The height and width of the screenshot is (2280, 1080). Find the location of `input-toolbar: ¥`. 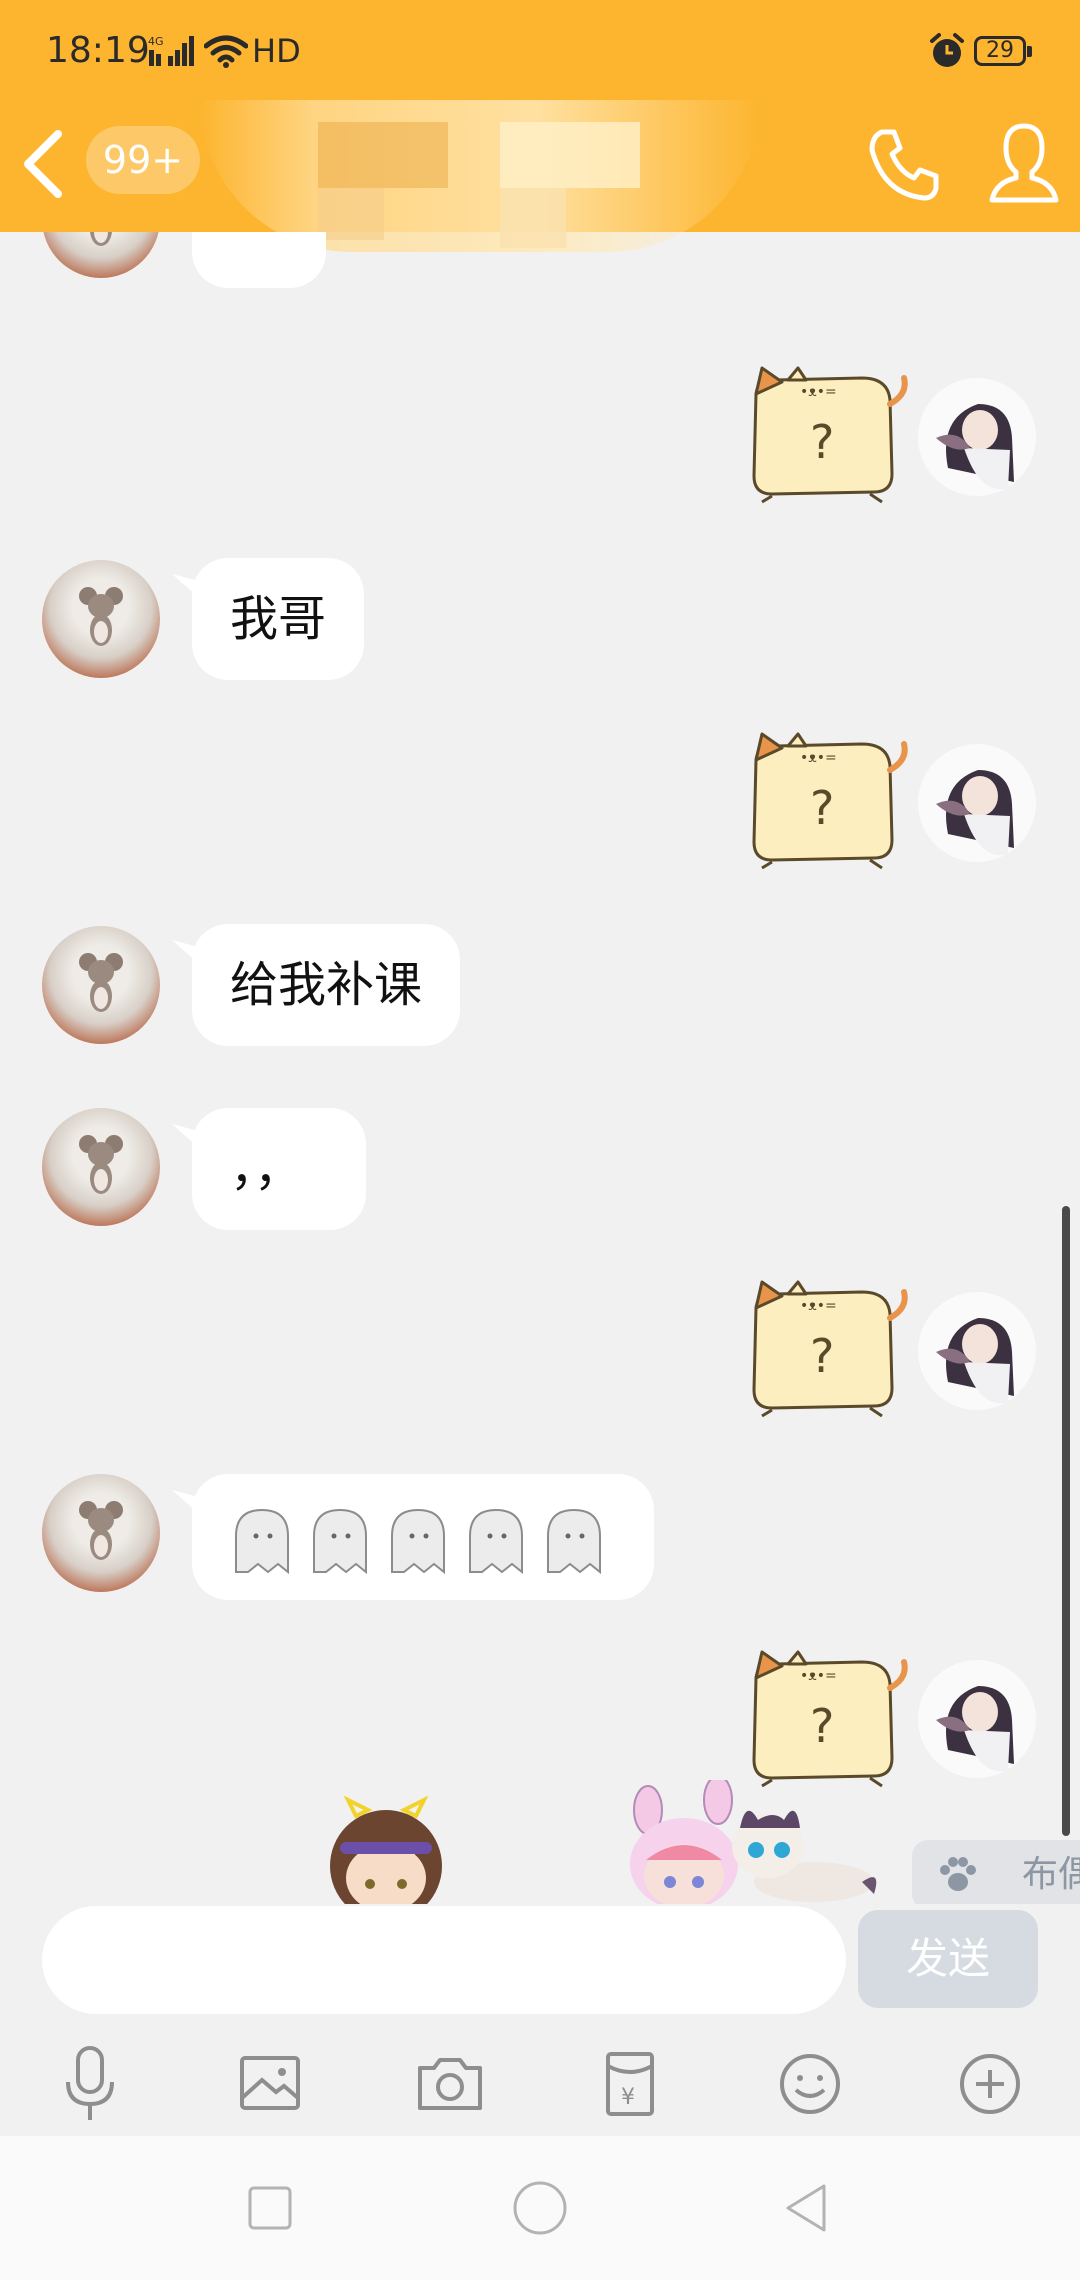

input-toolbar: ¥ is located at coordinates (540, 2084).